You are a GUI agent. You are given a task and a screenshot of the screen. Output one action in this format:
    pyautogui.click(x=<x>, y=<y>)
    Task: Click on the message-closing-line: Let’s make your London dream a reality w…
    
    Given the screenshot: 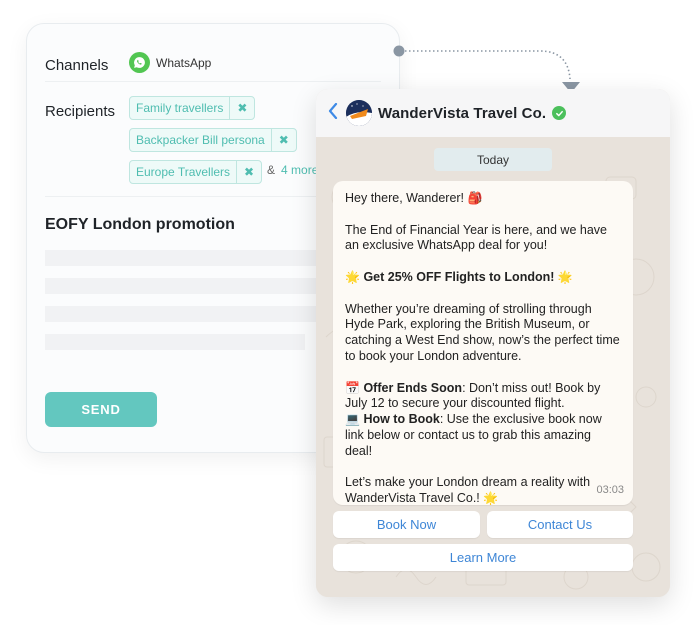 What is the action you would take?
    pyautogui.click(x=483, y=491)
    